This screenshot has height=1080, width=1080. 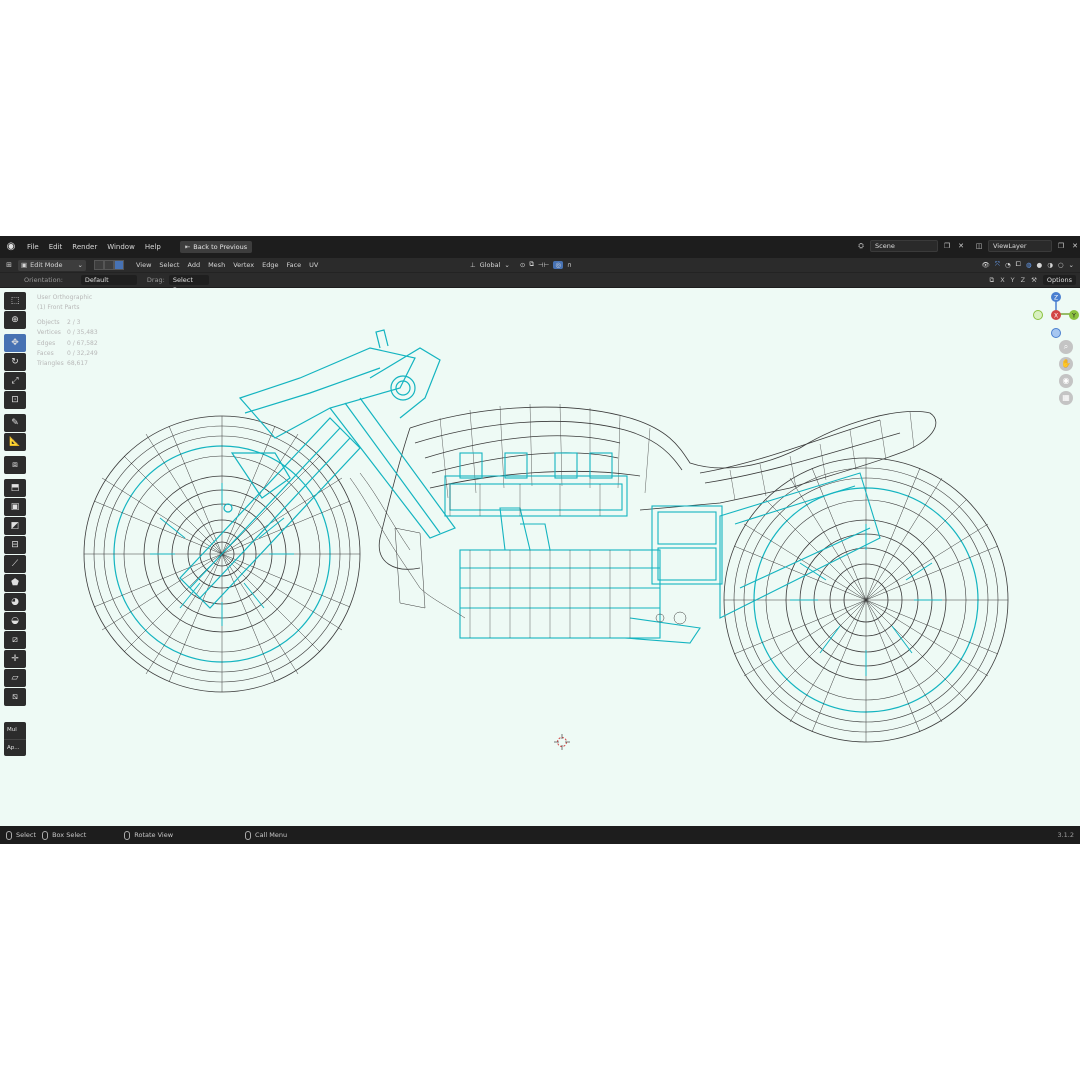 I want to click on status-select: Select, so click(x=21, y=835).